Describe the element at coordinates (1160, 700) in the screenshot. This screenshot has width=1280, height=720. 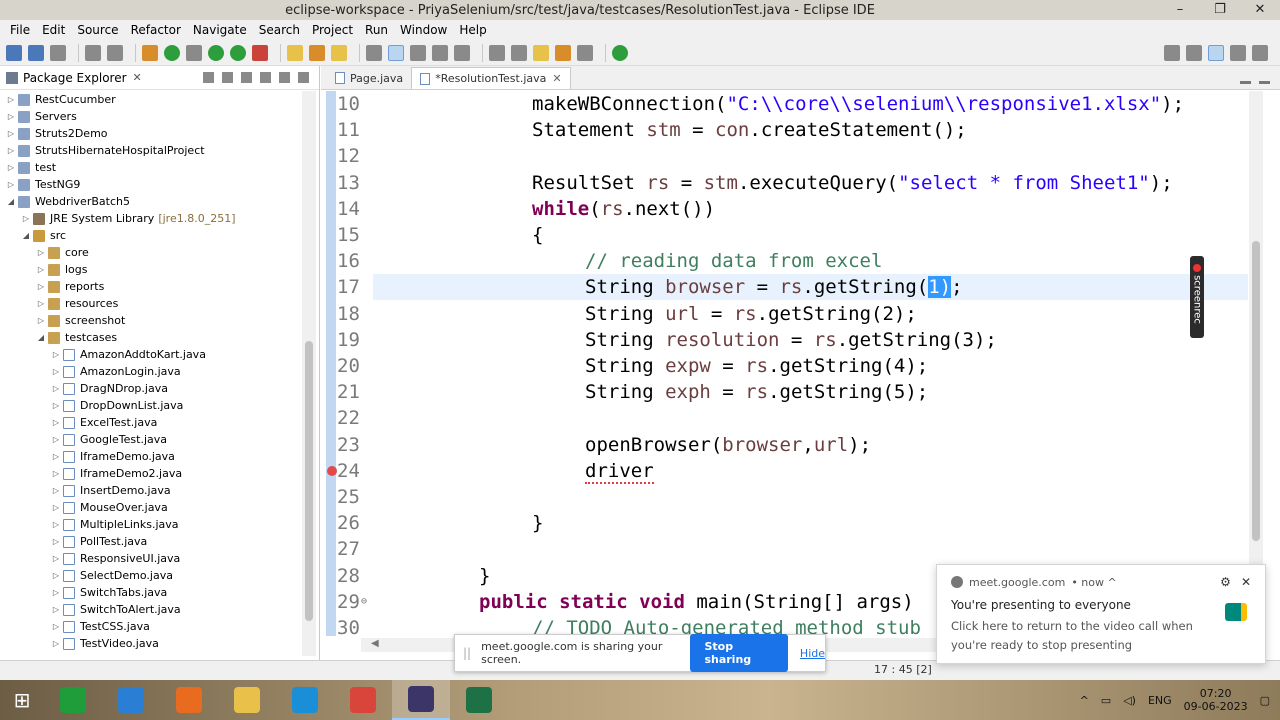
I see `language-indicator: ENG` at that location.